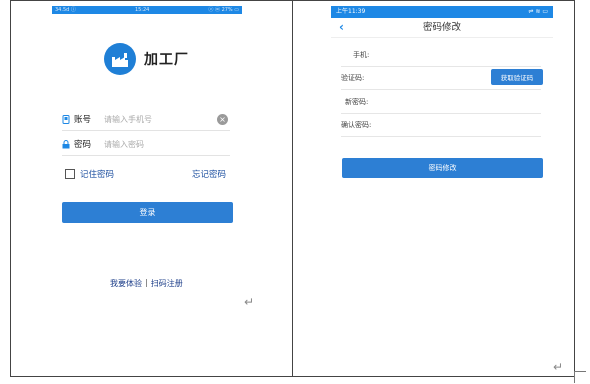 The height and width of the screenshot is (384, 590). Describe the element at coordinates (222, 119) in the screenshot. I see `clear-icon: ×` at that location.